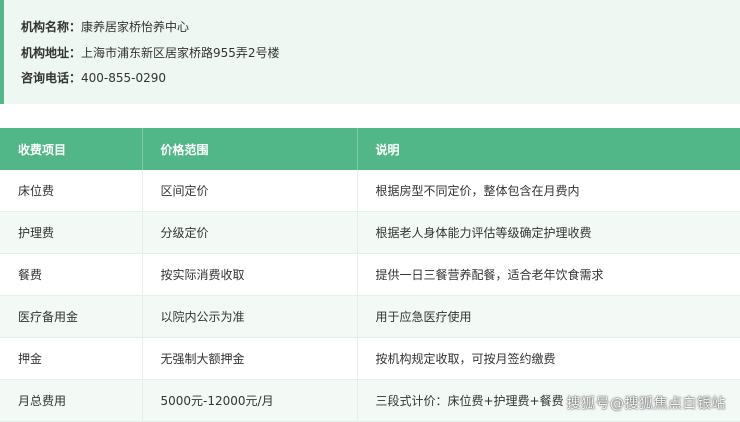 Image resolution: width=740 pixels, height=422 pixels. I want to click on table-row: 医疗备用金 以院内公示为准 用于应急医疗使用, so click(370, 316).